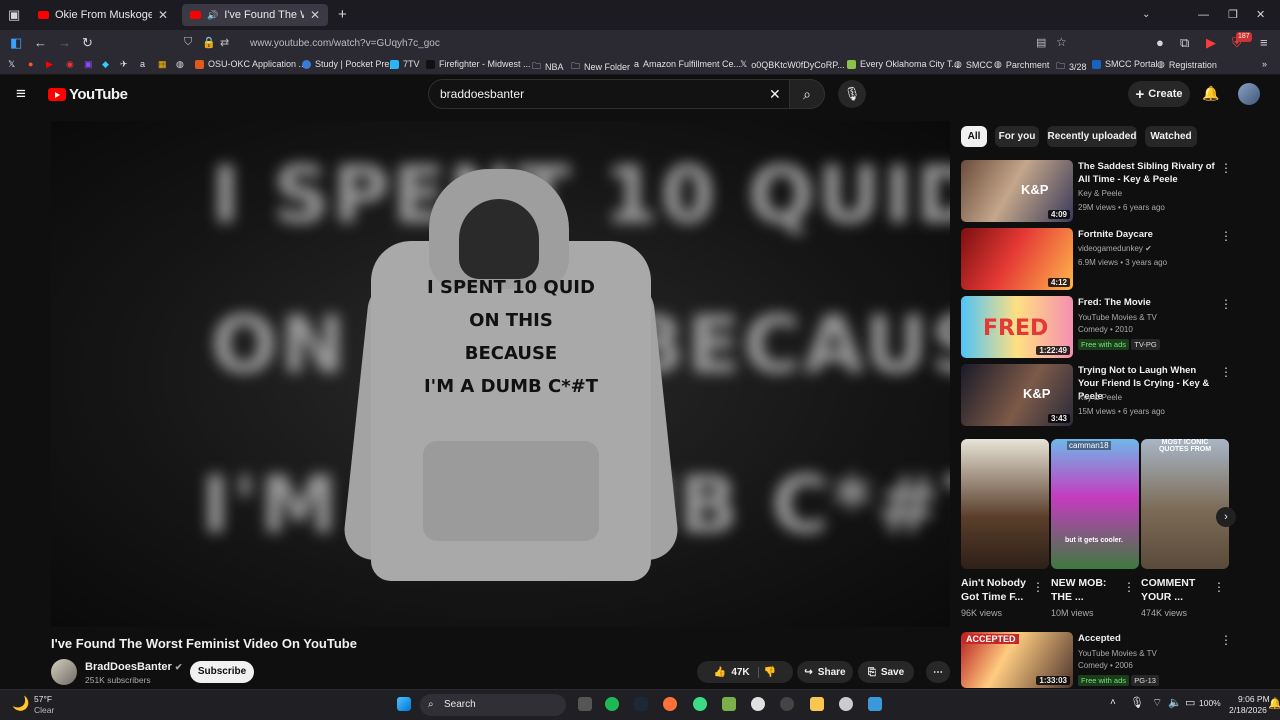  What do you see at coordinates (1190, 702) in the screenshot?
I see `battery-icon: ▭` at bounding box center [1190, 702].